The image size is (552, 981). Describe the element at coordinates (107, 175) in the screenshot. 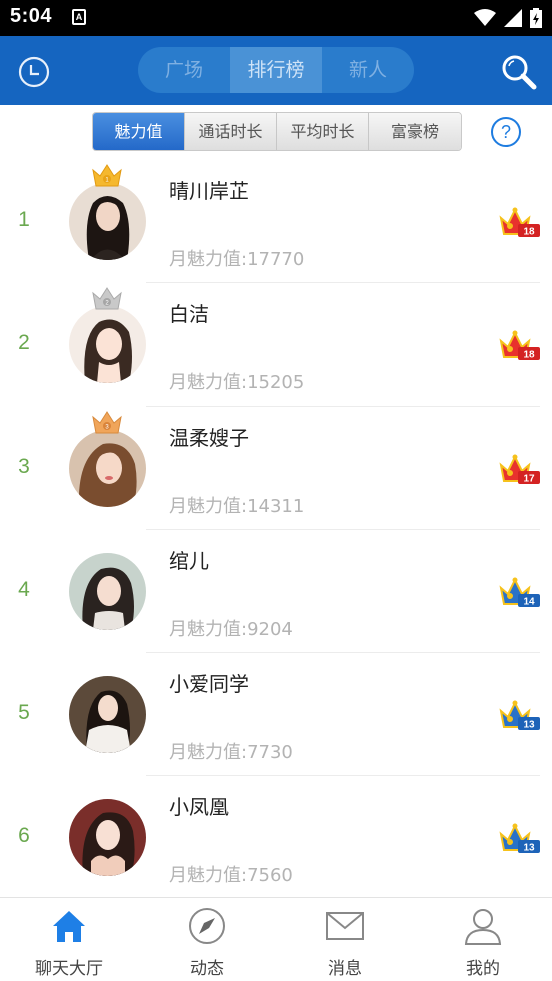

I see `gold-crown-icon: 1` at that location.